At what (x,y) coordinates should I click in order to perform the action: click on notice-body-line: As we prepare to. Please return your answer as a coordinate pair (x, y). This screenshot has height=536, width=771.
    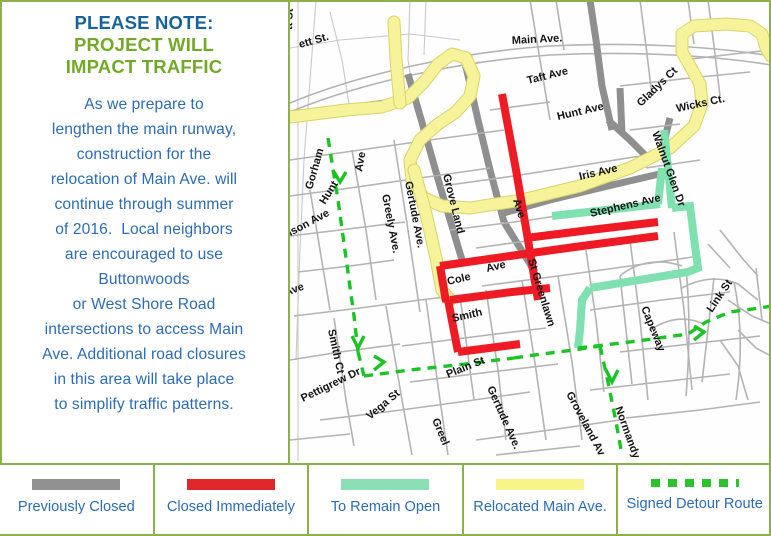
    Looking at the image, I should click on (144, 104).